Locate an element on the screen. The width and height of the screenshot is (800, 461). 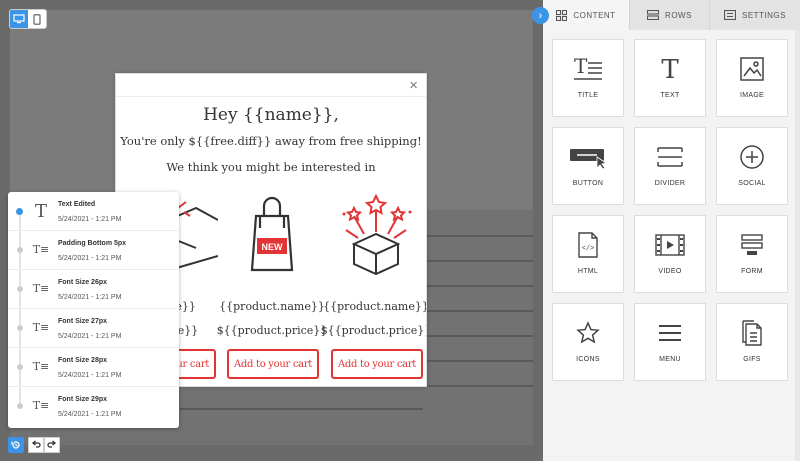
popup-header-bar is located at coordinates (271, 85).